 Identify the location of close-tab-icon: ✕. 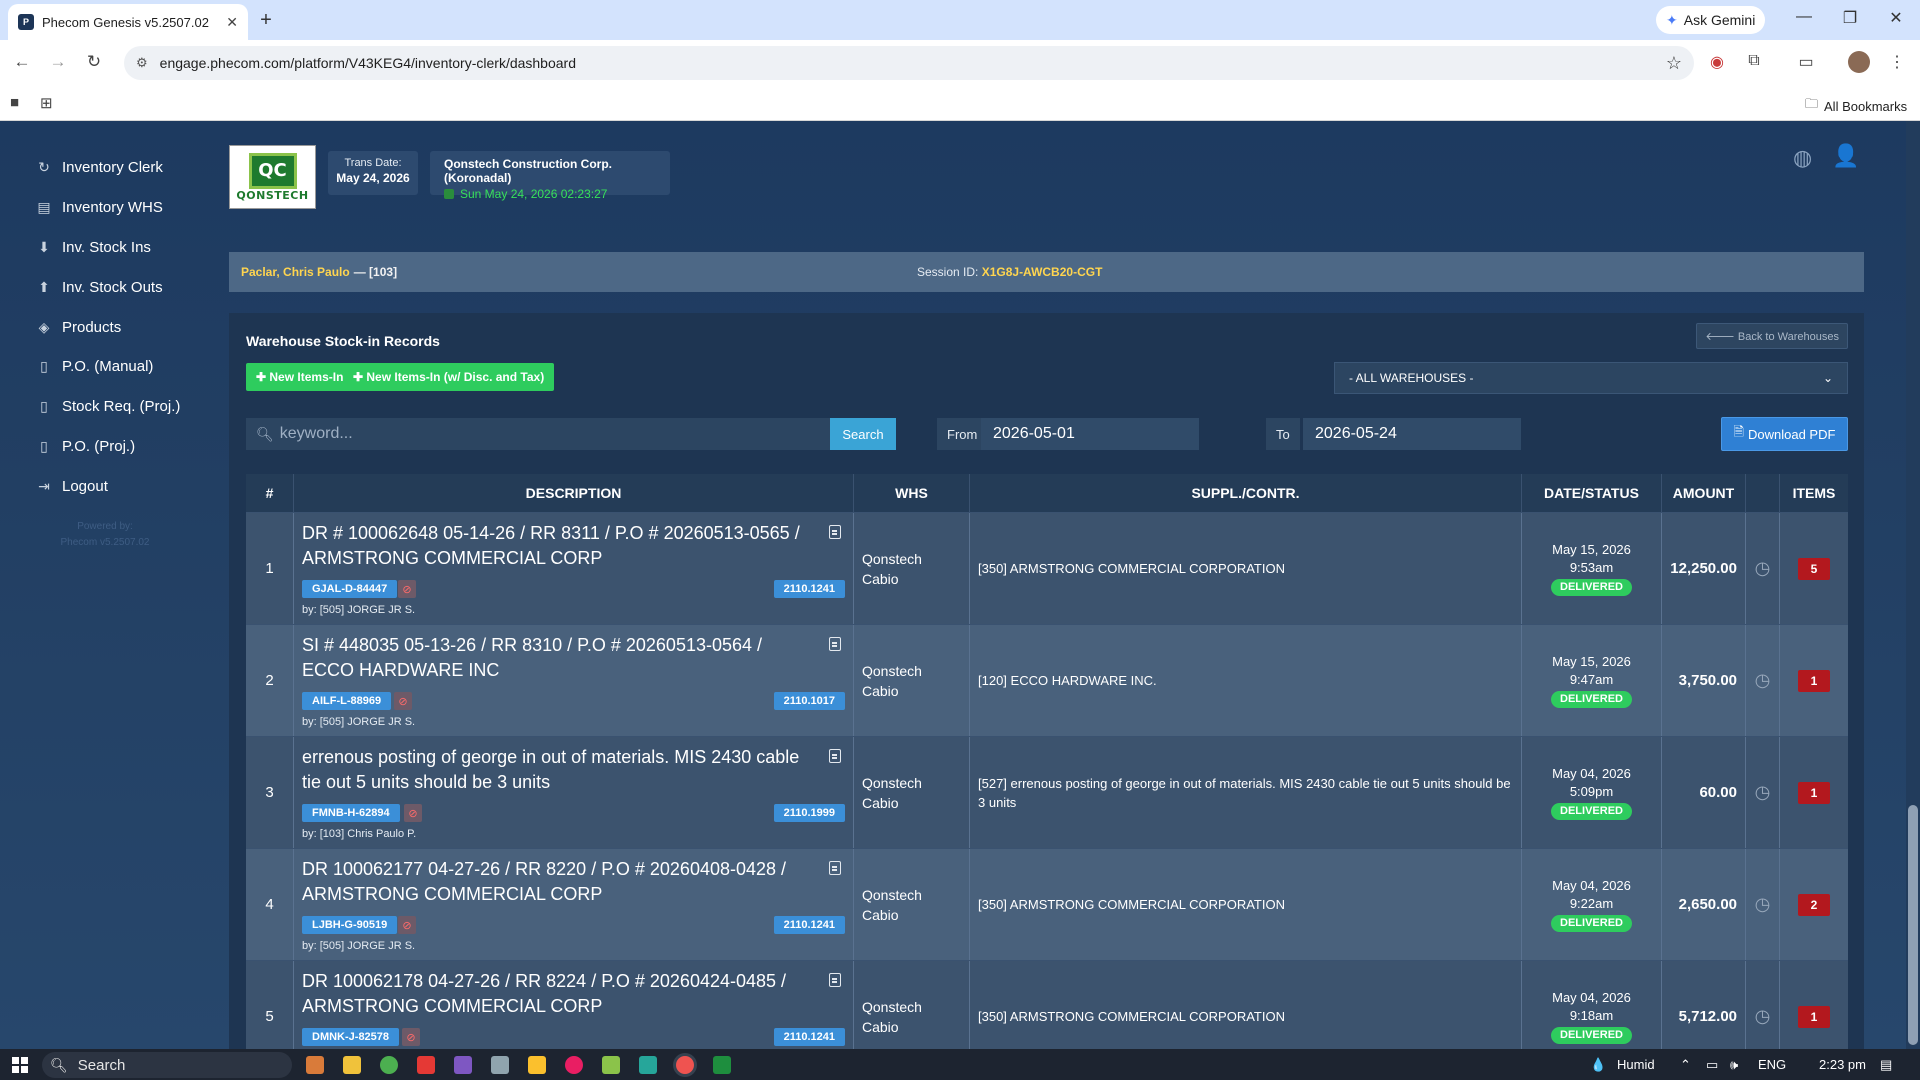
(232, 22).